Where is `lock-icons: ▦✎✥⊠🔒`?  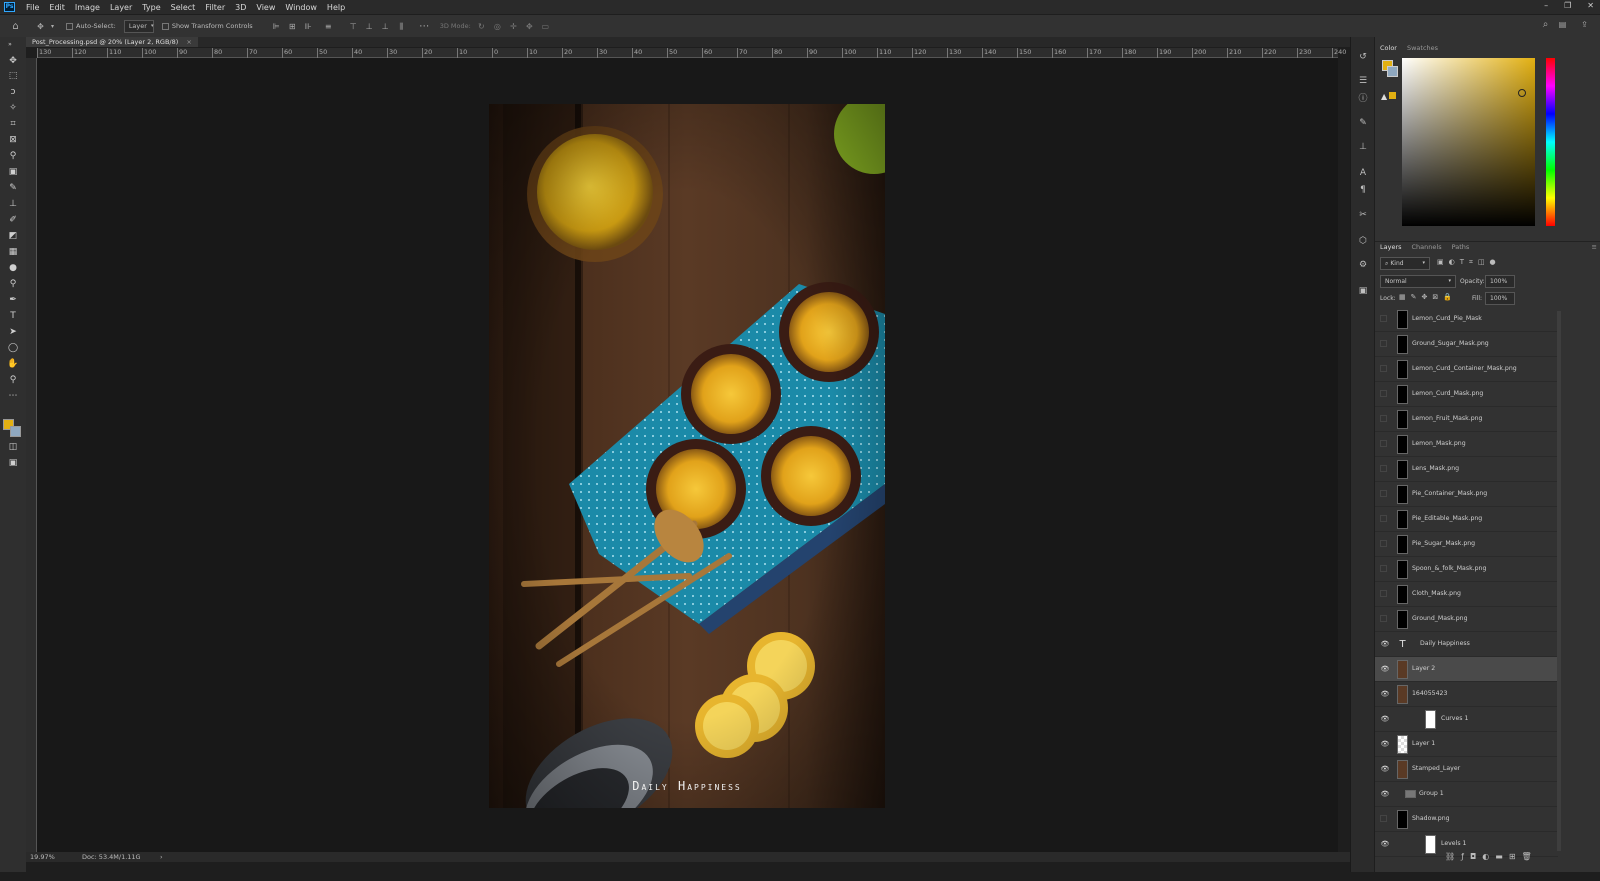
lock-icons: ▦✎✥⊠🔒 is located at coordinates (1428, 297).